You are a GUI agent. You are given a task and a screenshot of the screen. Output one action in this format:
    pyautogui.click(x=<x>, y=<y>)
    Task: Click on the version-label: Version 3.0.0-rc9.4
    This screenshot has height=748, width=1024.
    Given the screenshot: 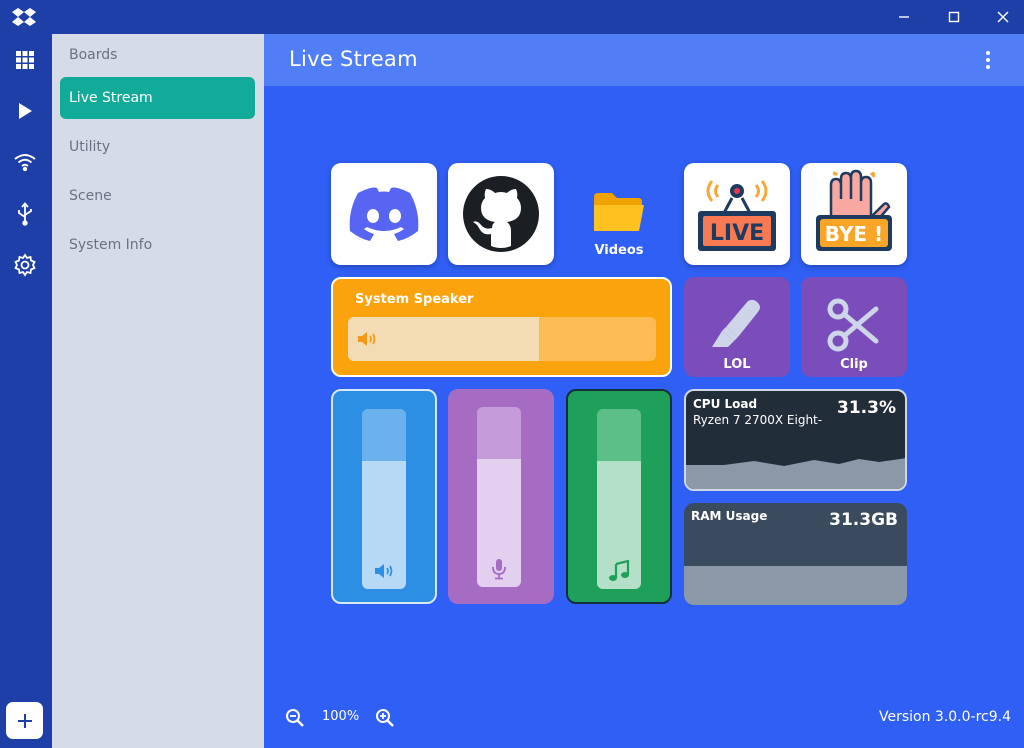 What is the action you would take?
    pyautogui.click(x=944, y=717)
    